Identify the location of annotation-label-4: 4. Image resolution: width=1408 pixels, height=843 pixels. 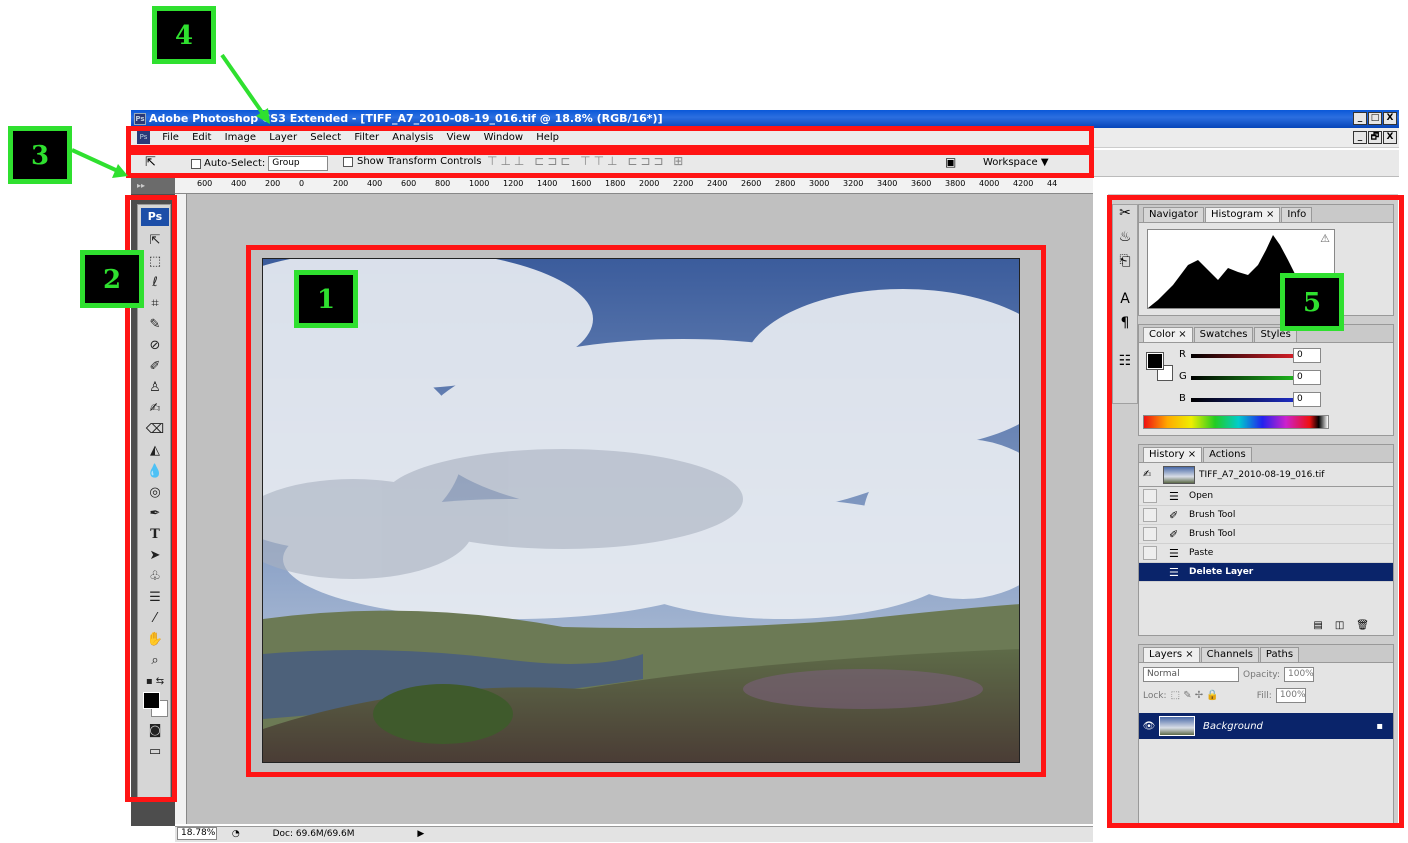
(184, 35).